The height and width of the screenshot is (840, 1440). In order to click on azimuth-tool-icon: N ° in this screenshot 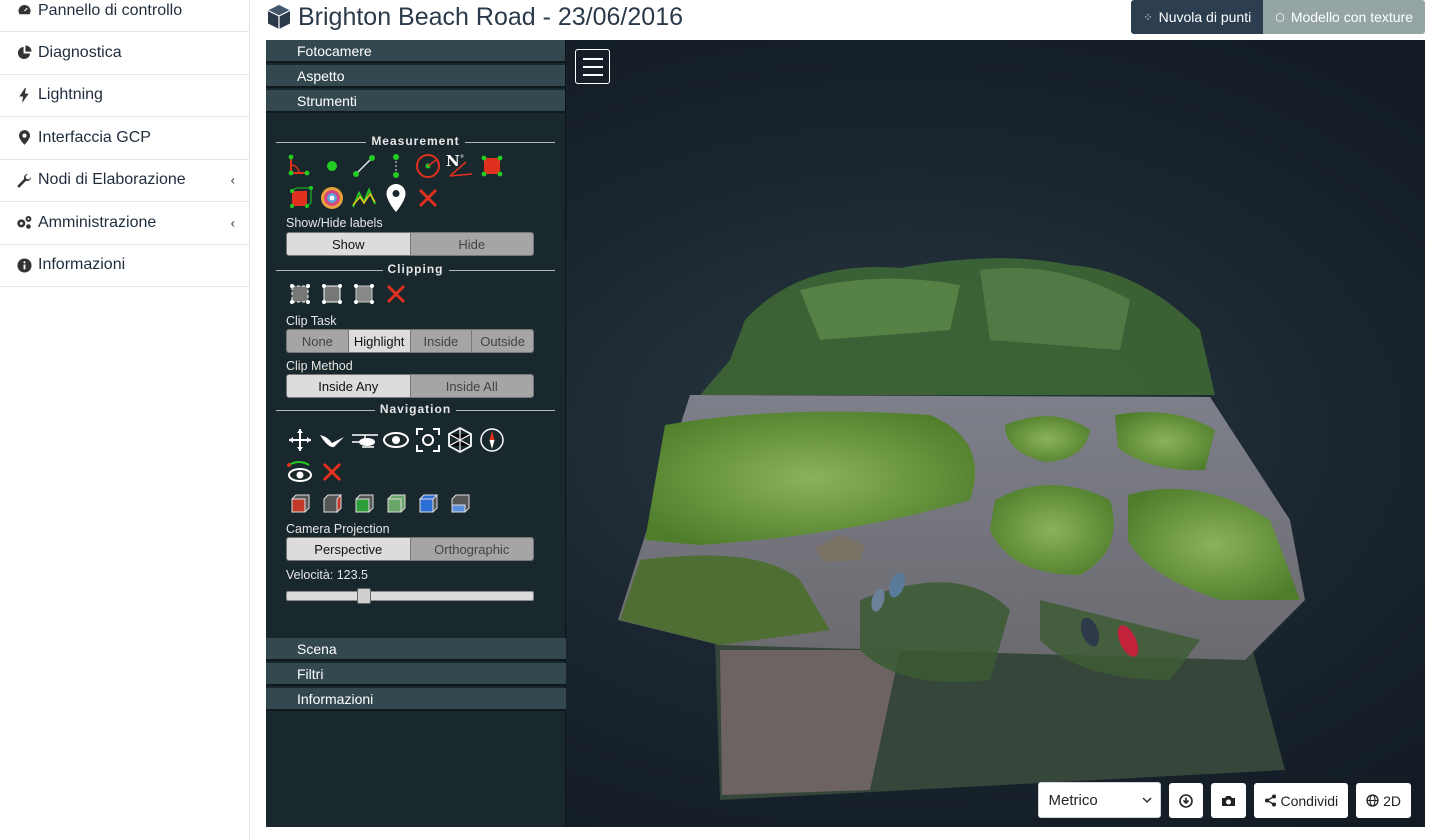, I will do `click(460, 166)`.